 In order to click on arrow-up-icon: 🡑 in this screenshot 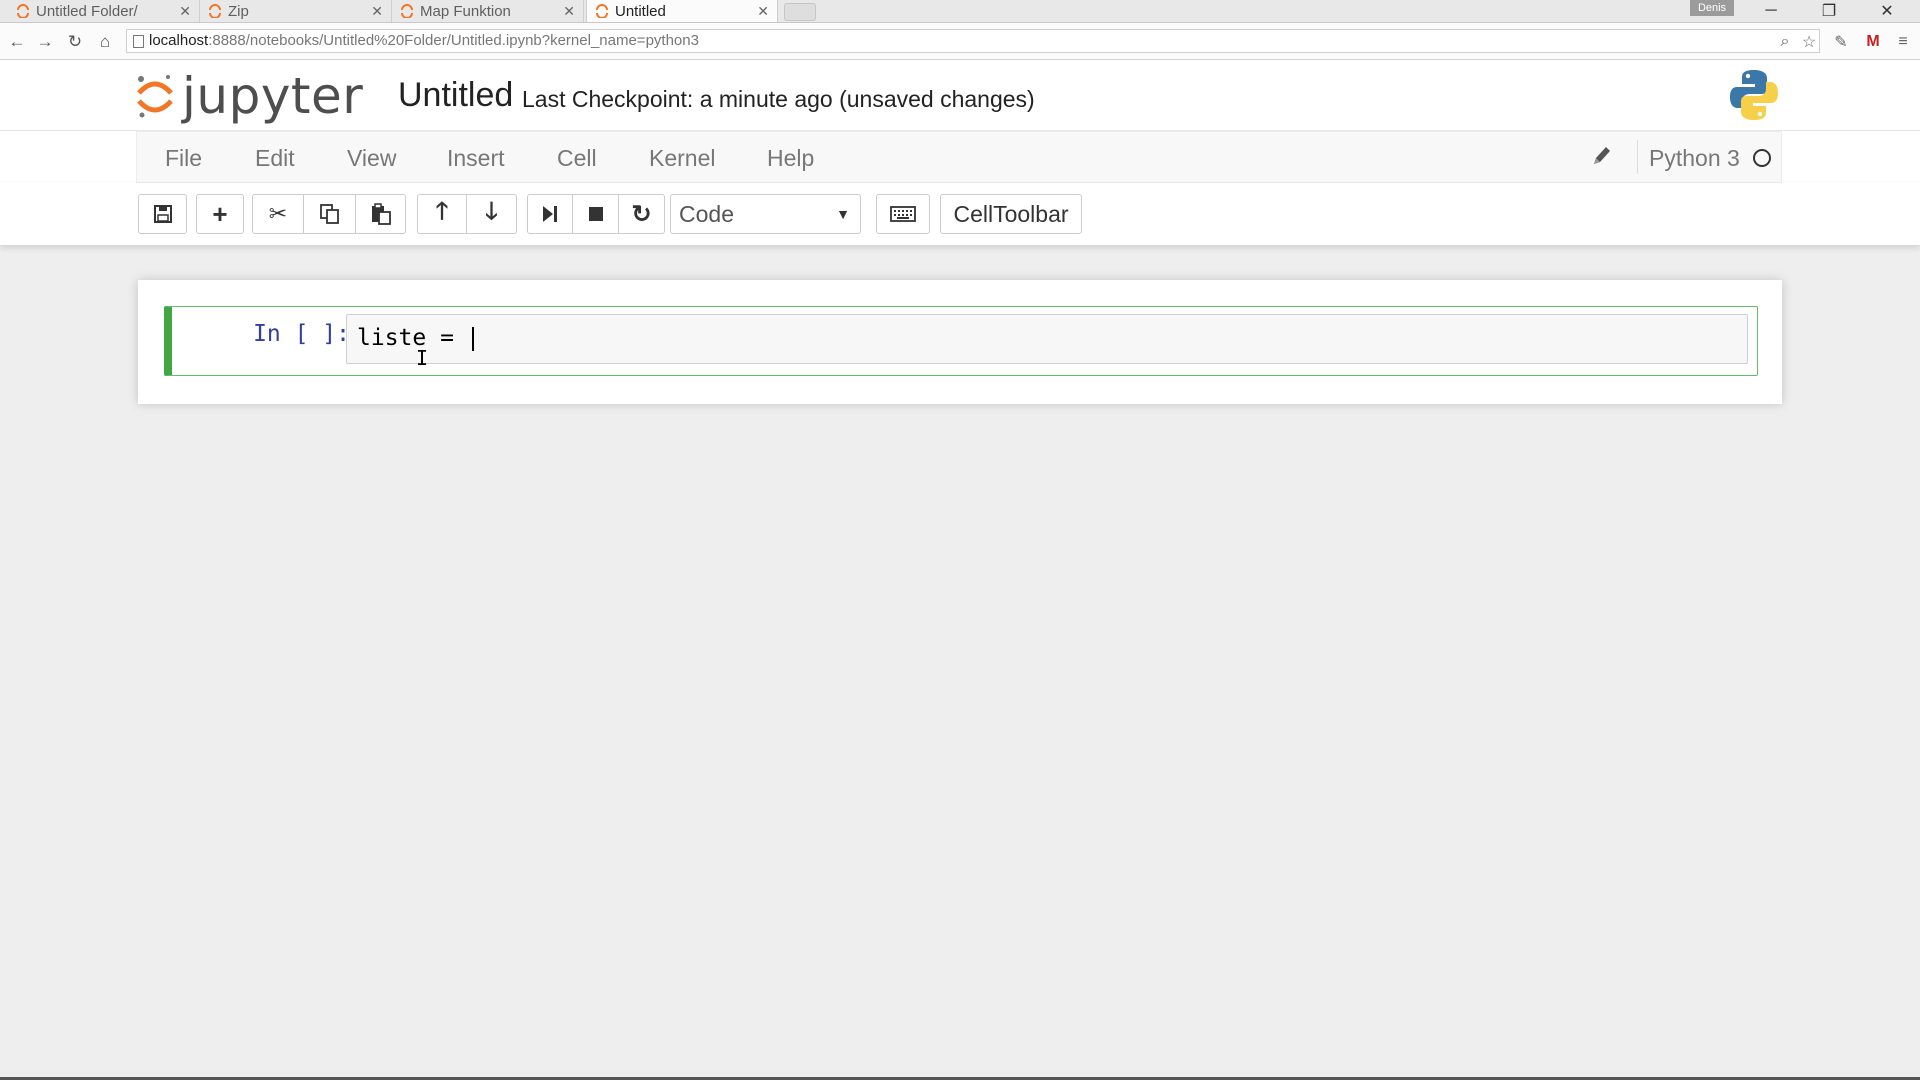, I will do `click(442, 211)`.